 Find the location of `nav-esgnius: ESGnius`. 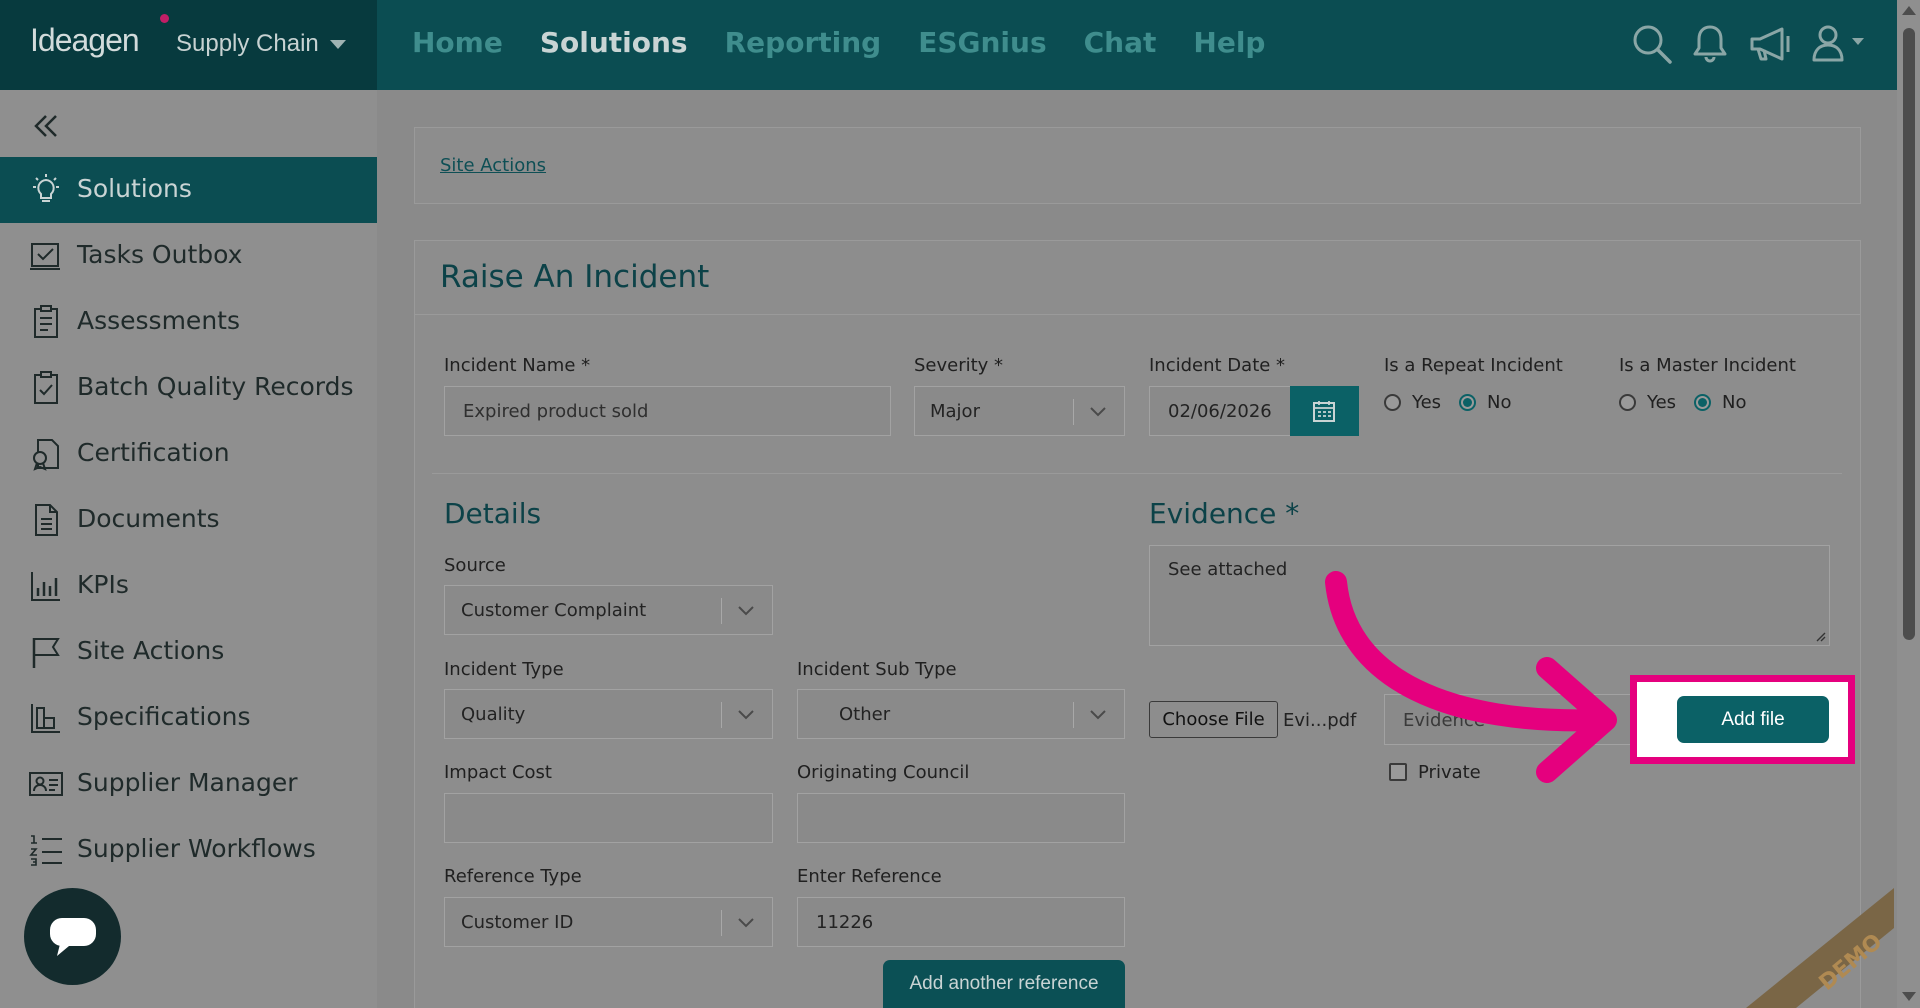

nav-esgnius: ESGnius is located at coordinates (982, 42).